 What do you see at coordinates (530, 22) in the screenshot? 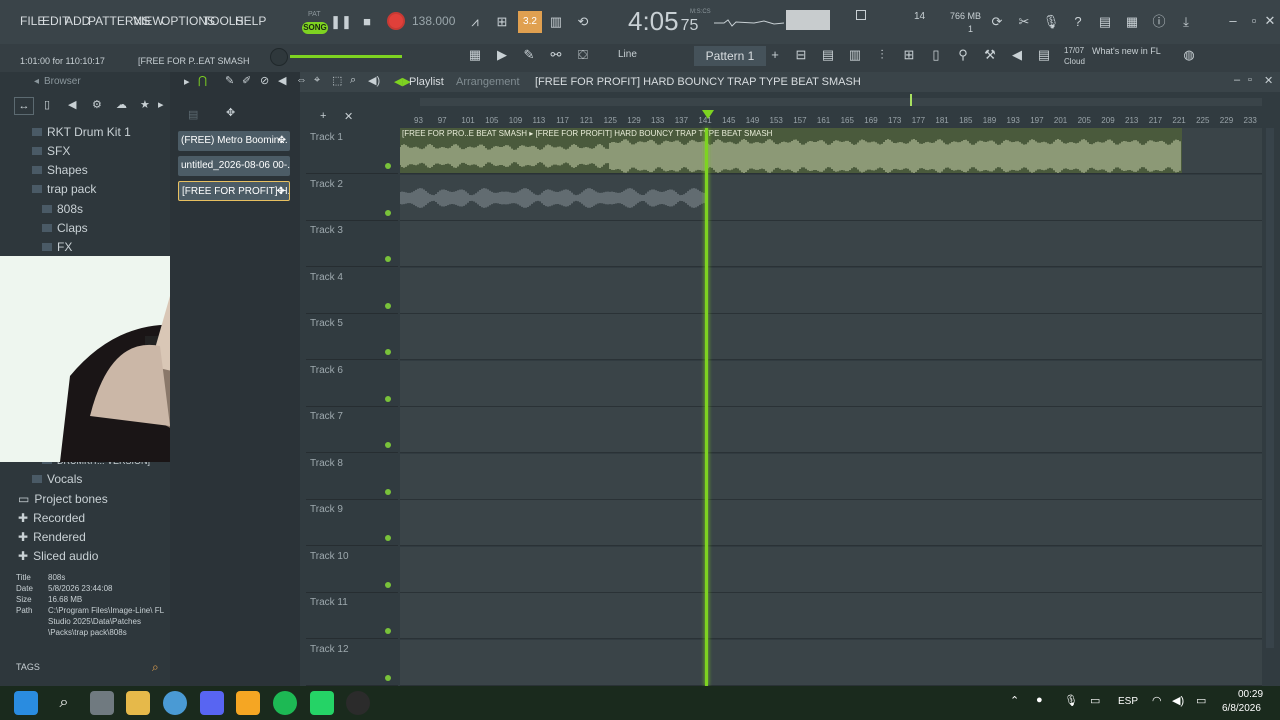
I see `countdown-icon: 3.2` at bounding box center [530, 22].